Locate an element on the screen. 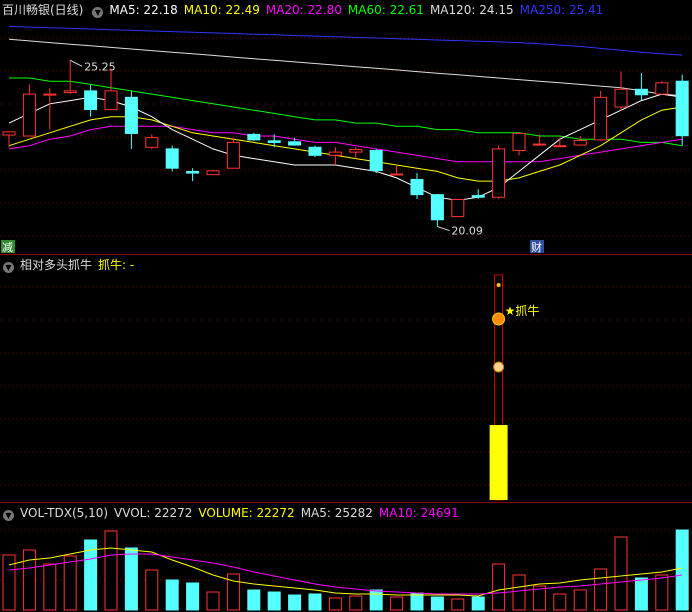 The width and height of the screenshot is (692, 612). high-price-label: 25.25 is located at coordinates (100, 66).